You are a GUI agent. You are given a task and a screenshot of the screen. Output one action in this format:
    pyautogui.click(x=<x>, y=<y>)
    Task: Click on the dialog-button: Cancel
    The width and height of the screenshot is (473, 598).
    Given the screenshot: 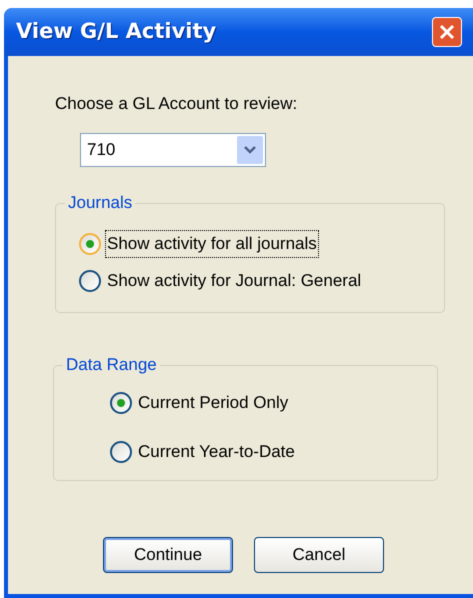 What is the action you would take?
    pyautogui.click(x=319, y=554)
    